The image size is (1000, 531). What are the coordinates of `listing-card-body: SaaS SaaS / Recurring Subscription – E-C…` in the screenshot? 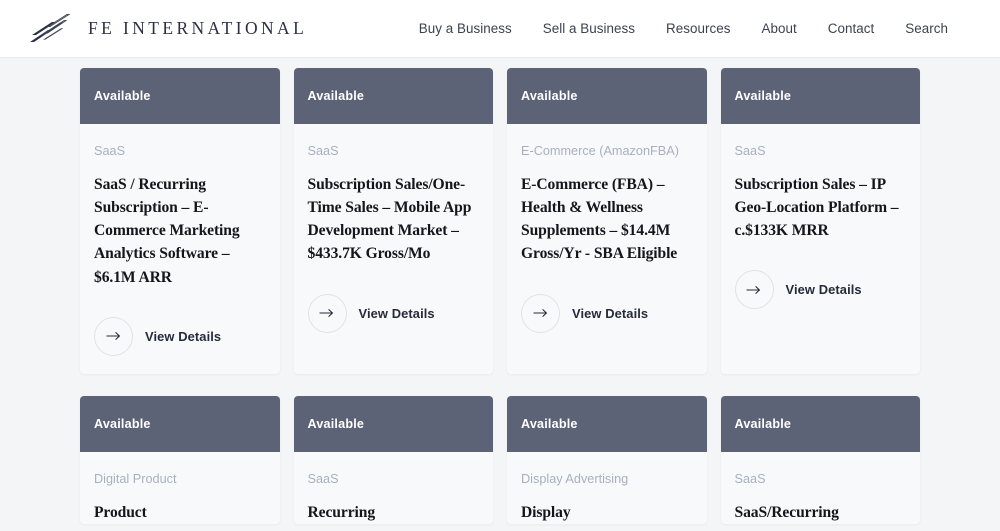 It's located at (180, 249).